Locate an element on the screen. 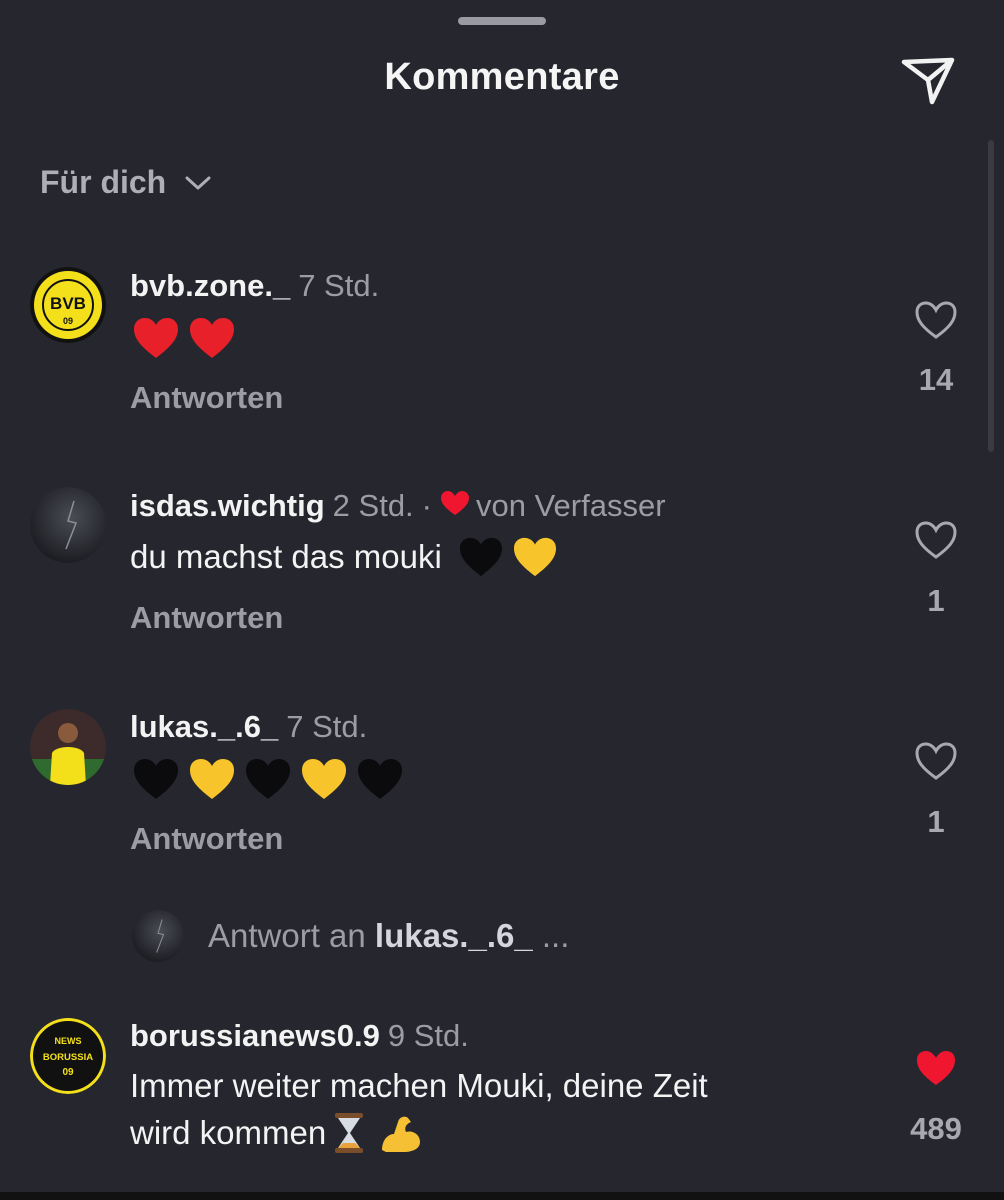 The width and height of the screenshot is (1004, 1200). chevron-down-icon is located at coordinates (198, 182).